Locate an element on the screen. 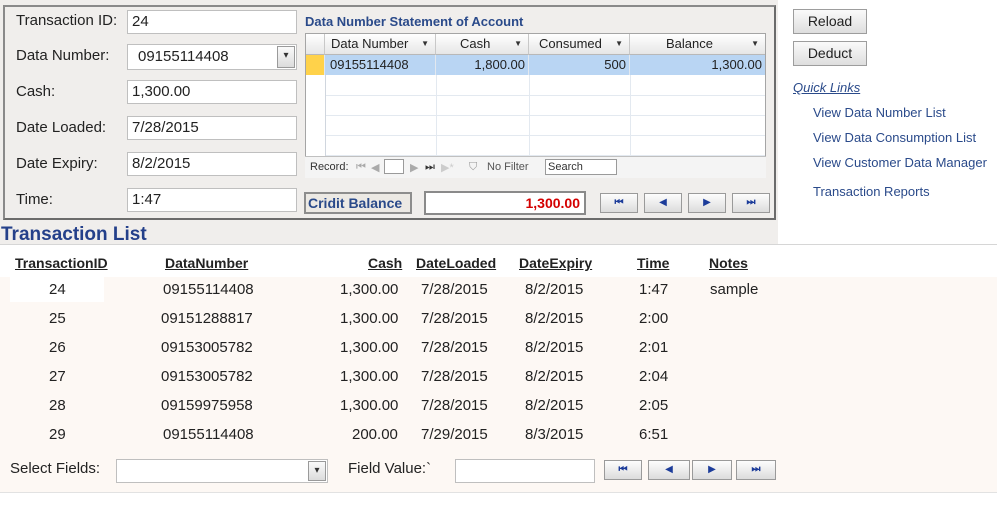 The width and height of the screenshot is (997, 505). cell-transaction-id: 25 is located at coordinates (57, 318).